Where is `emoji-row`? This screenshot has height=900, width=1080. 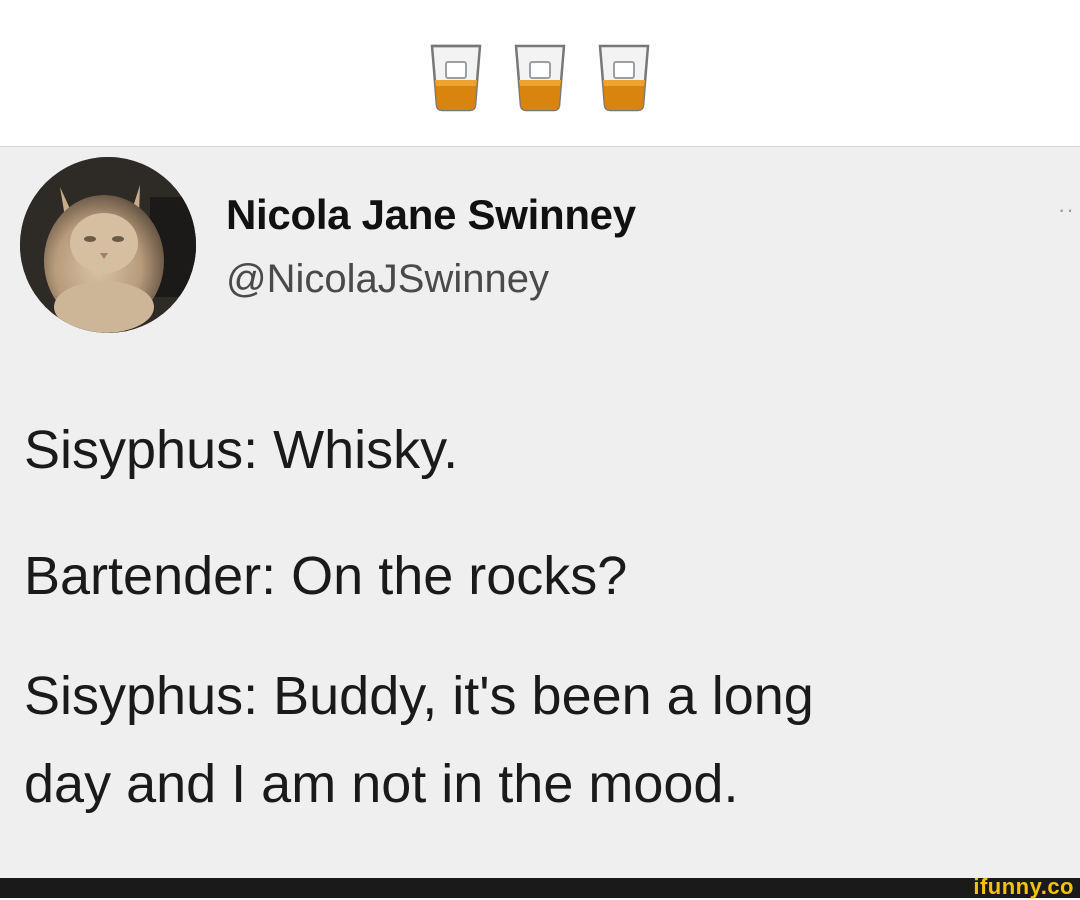 emoji-row is located at coordinates (540, 76).